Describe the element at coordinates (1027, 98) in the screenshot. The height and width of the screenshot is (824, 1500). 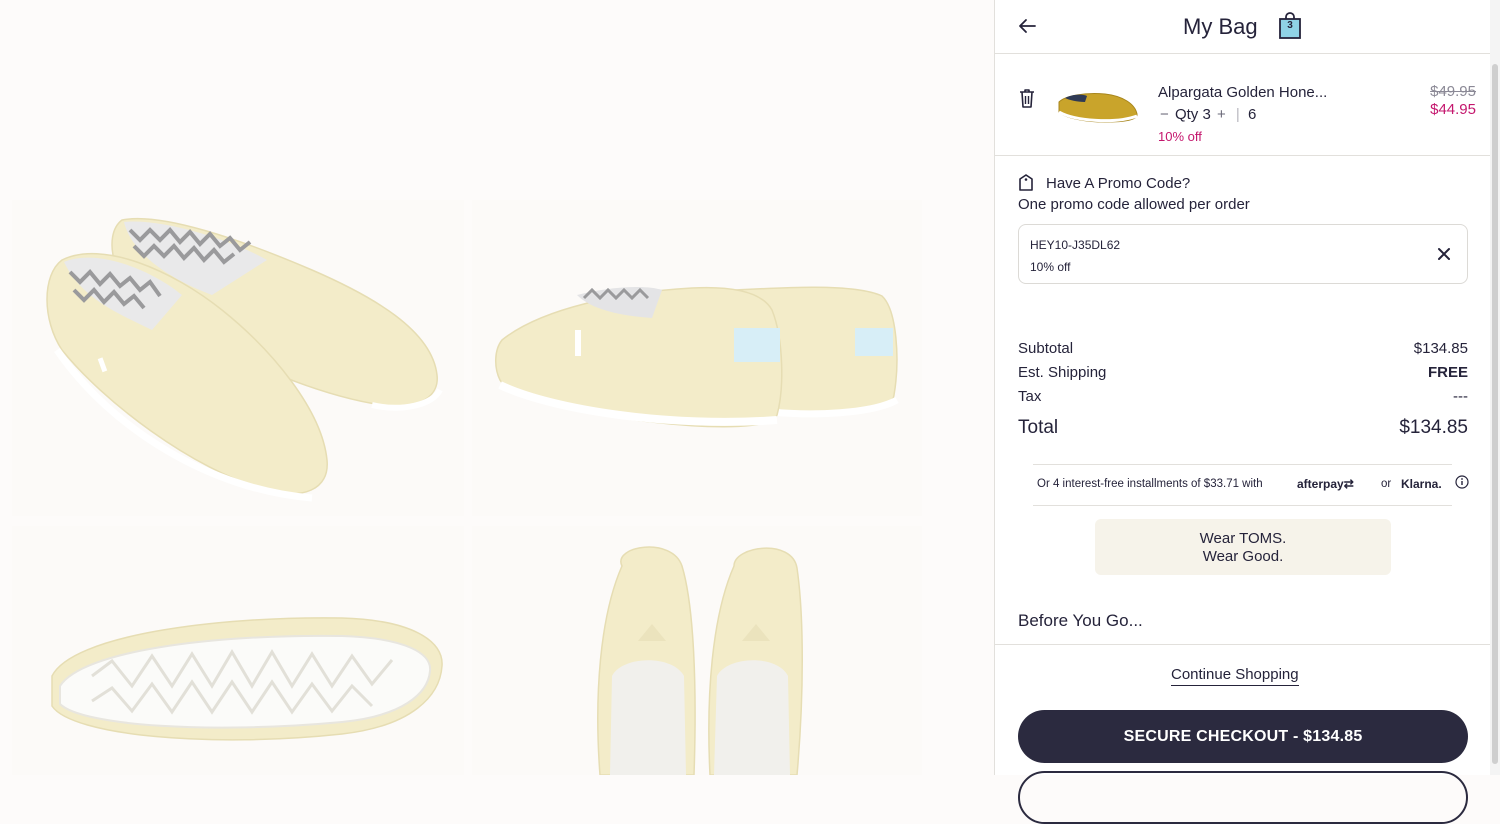
I see `trash-icon` at that location.